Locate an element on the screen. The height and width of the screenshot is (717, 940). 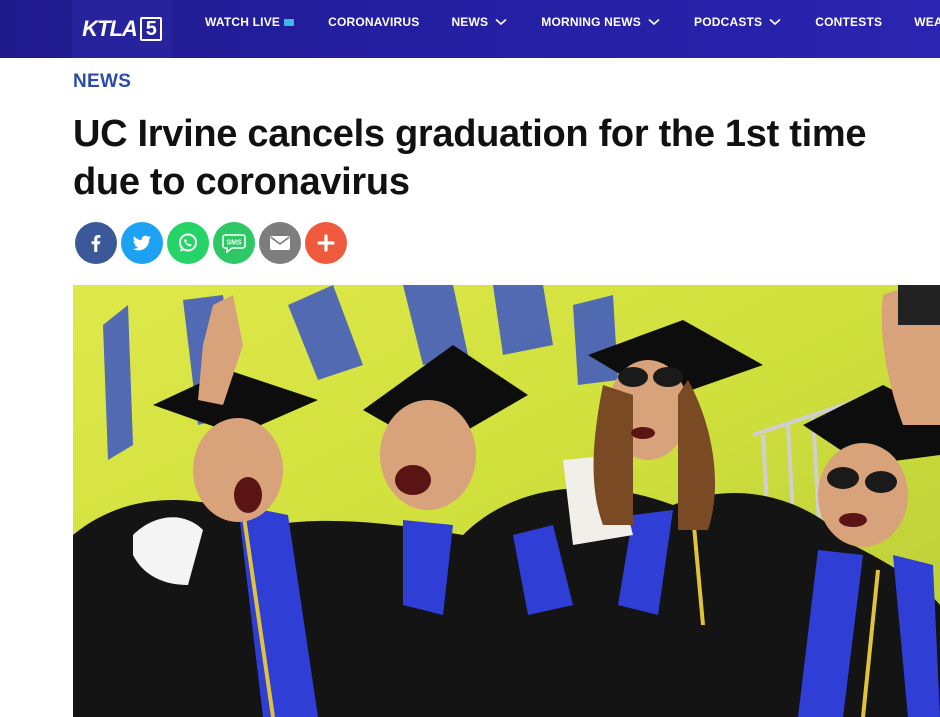
nav-item-contests: CONTESTS is located at coordinates (848, 22).